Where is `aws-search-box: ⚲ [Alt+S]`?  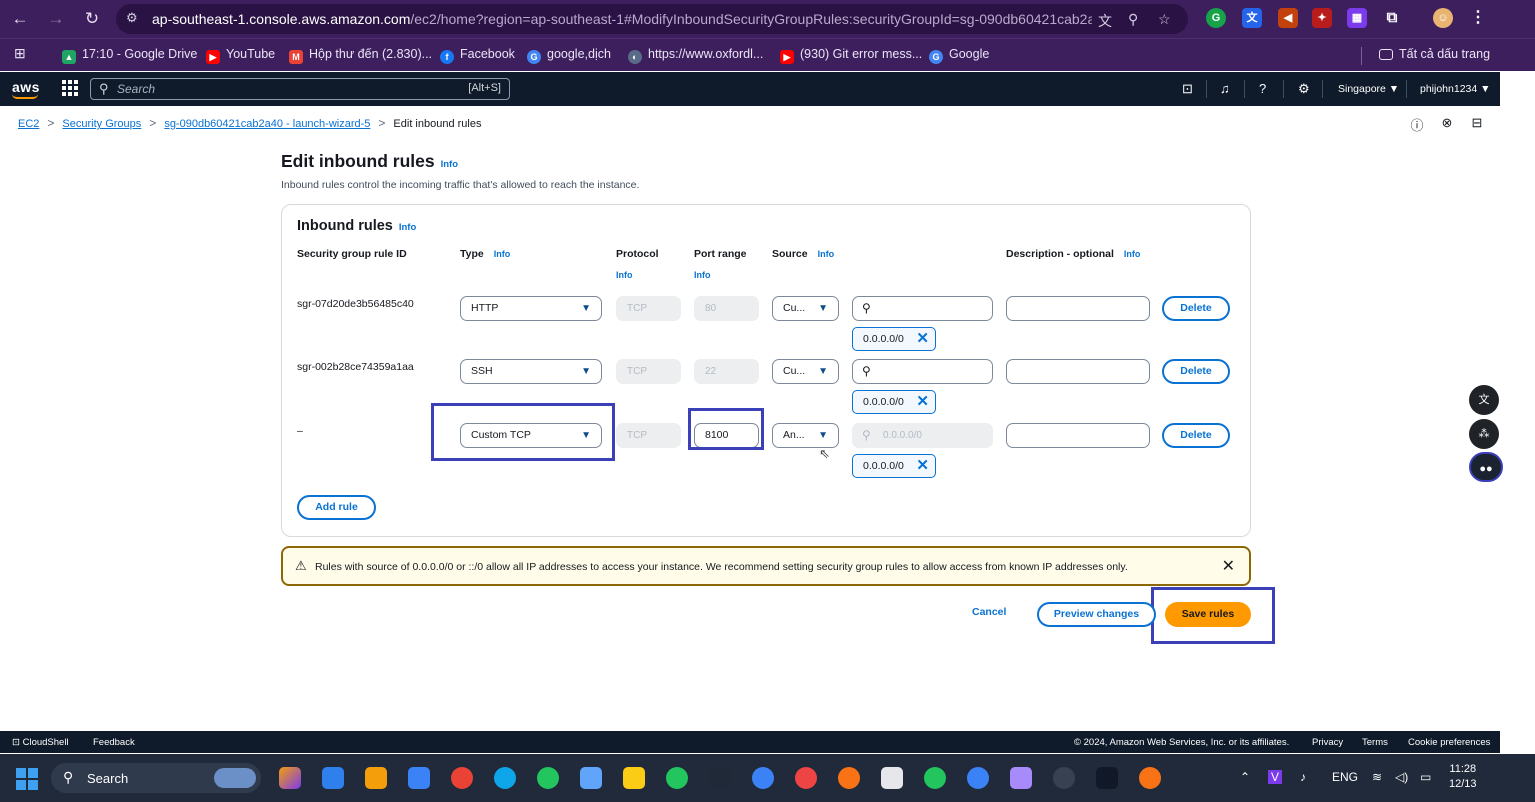
aws-search-box: ⚲ [Alt+S] is located at coordinates (300, 89).